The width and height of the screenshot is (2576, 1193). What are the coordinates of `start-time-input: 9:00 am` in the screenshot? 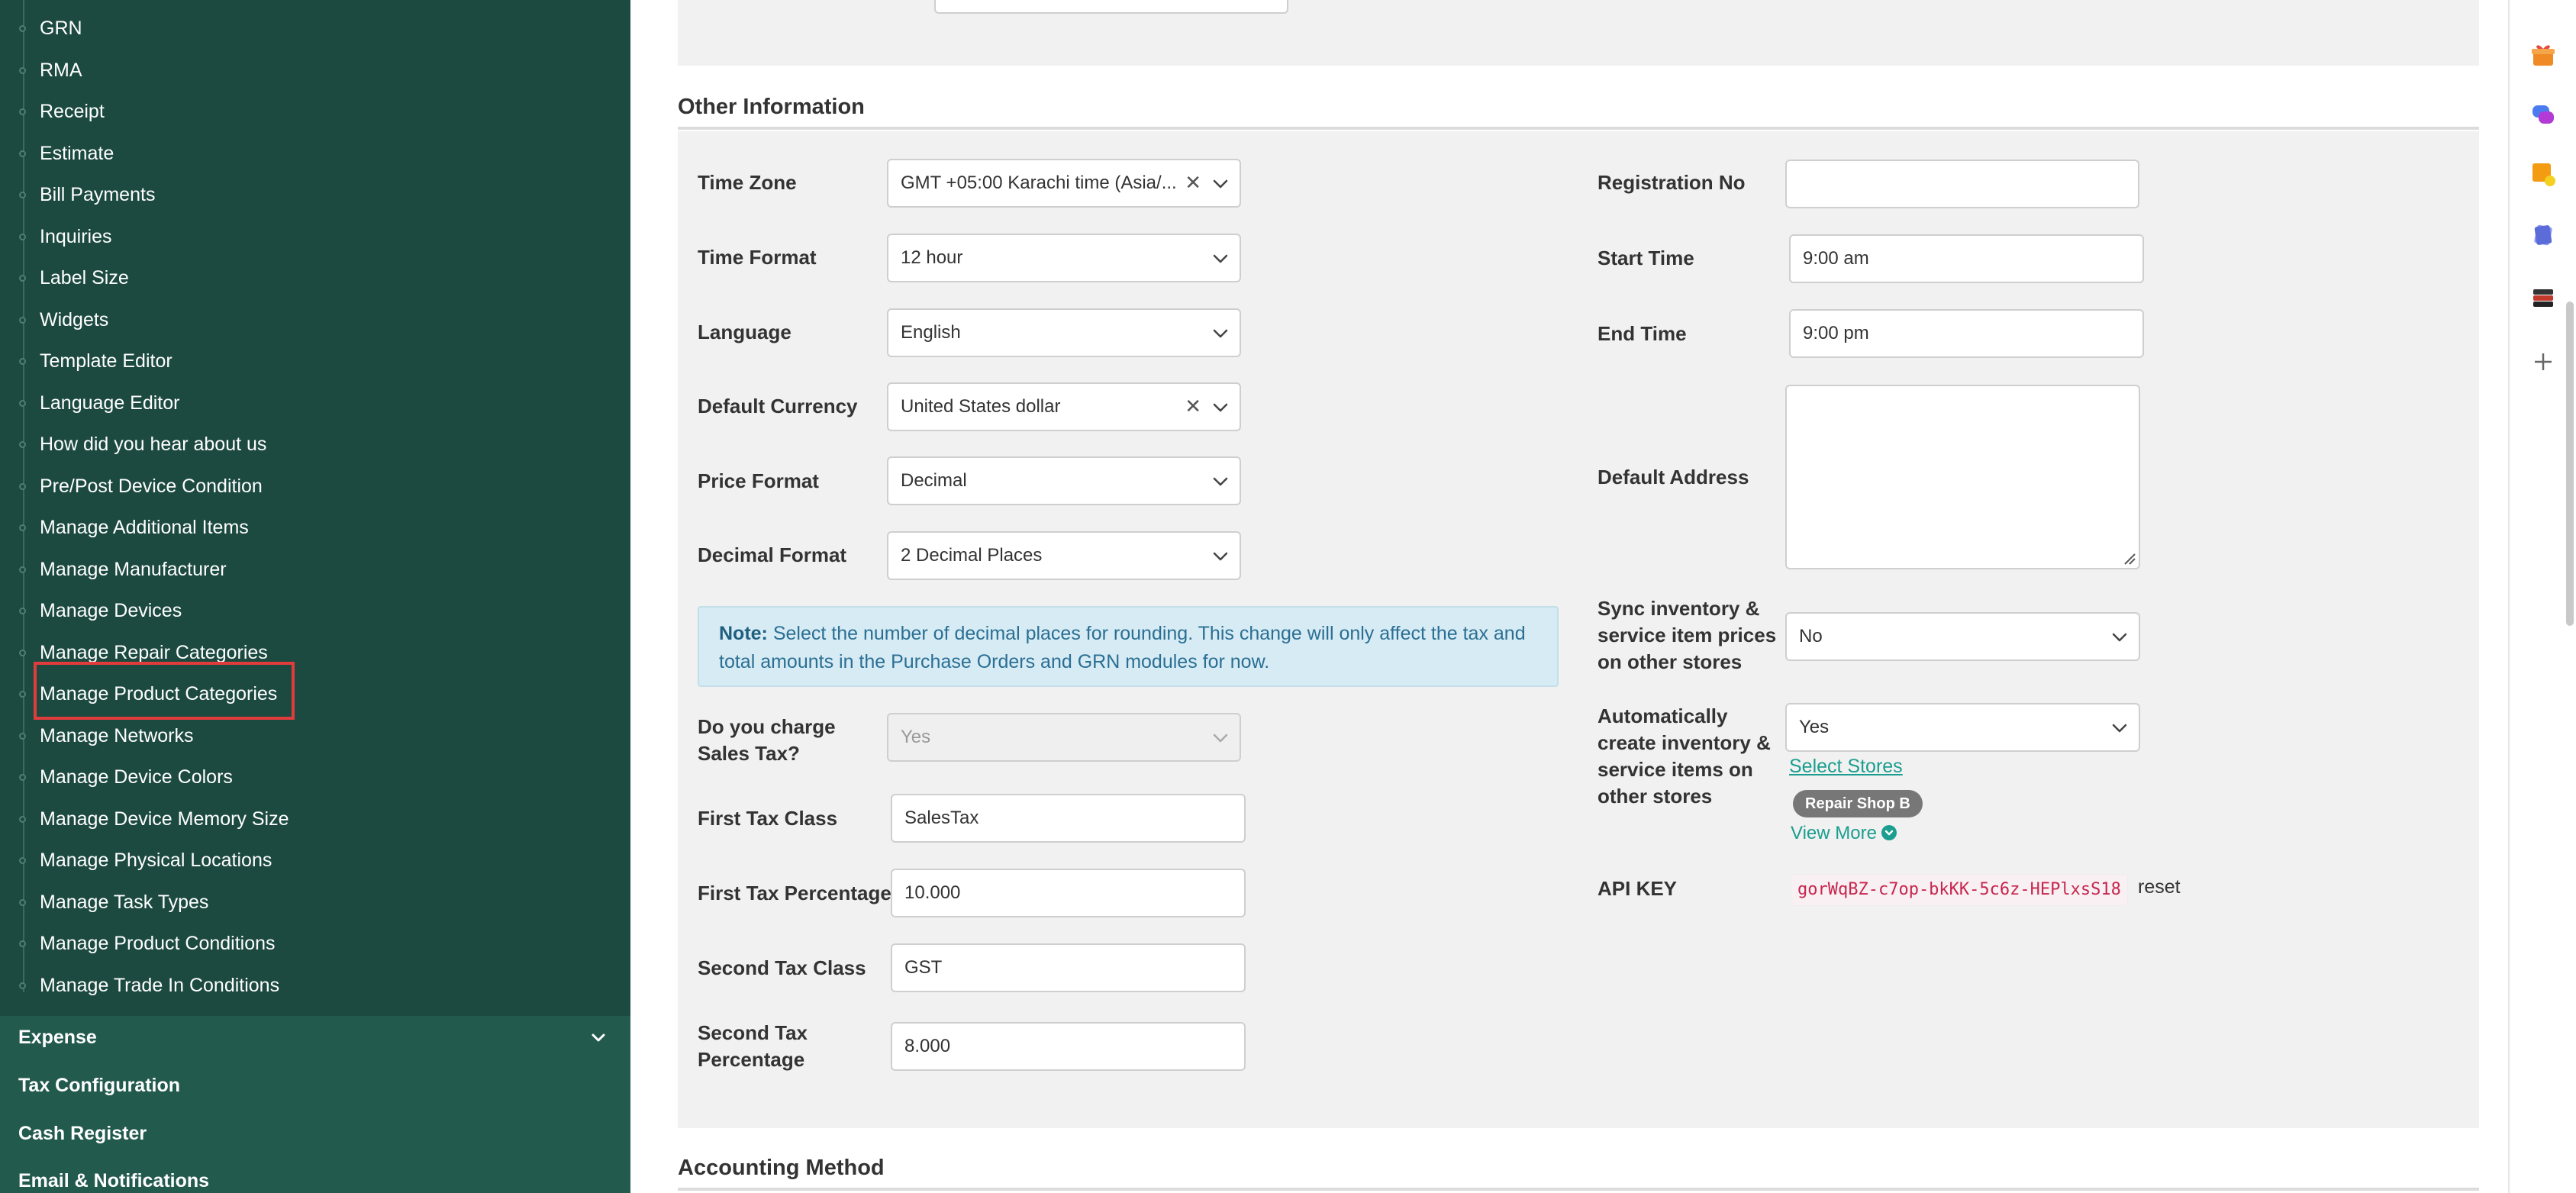 It's located at (1967, 258).